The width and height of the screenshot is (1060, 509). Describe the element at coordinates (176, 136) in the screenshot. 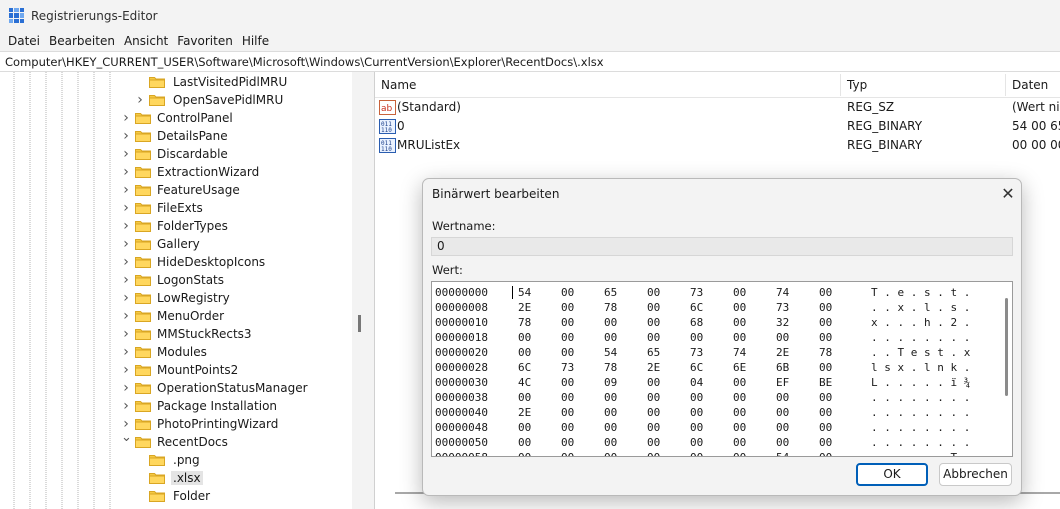

I see `tree-item: › DetailsPane` at that location.